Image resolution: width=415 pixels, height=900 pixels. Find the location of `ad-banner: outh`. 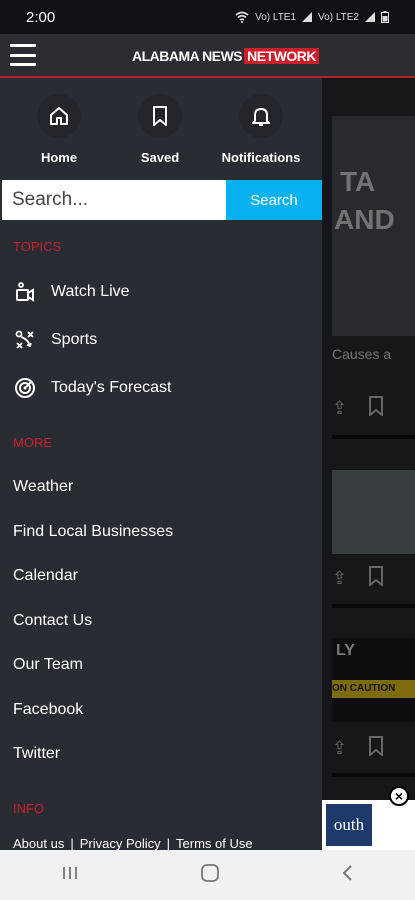

ad-banner: outh is located at coordinates (368, 825).